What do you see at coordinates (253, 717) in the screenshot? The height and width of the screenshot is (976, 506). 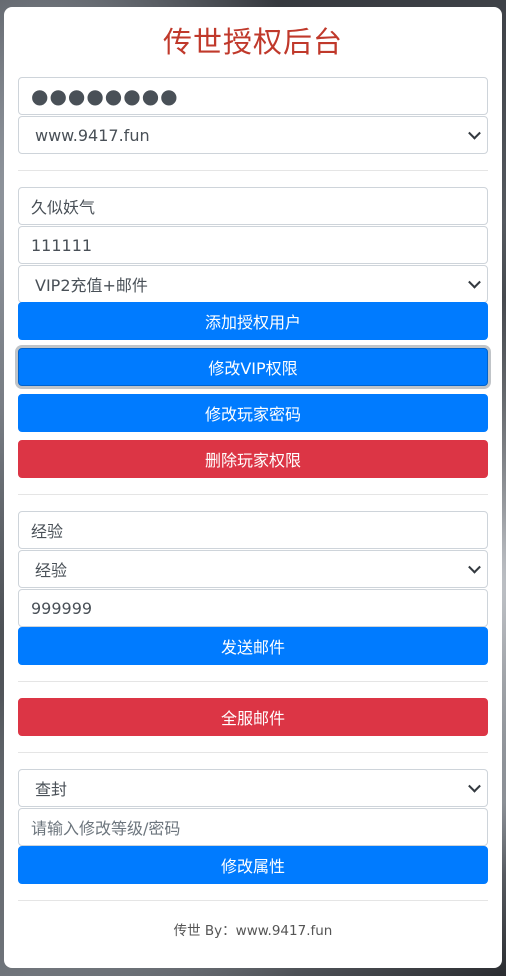 I see `server-wide-mail-button: 全服邮件` at bounding box center [253, 717].